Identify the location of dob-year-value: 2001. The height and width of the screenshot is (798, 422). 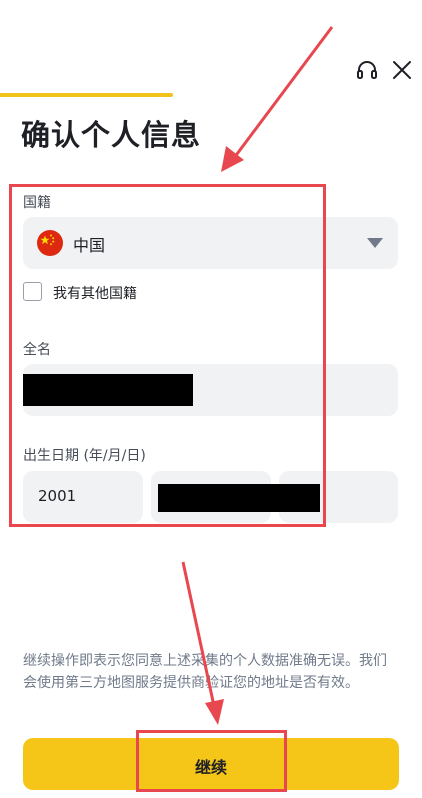
(57, 496).